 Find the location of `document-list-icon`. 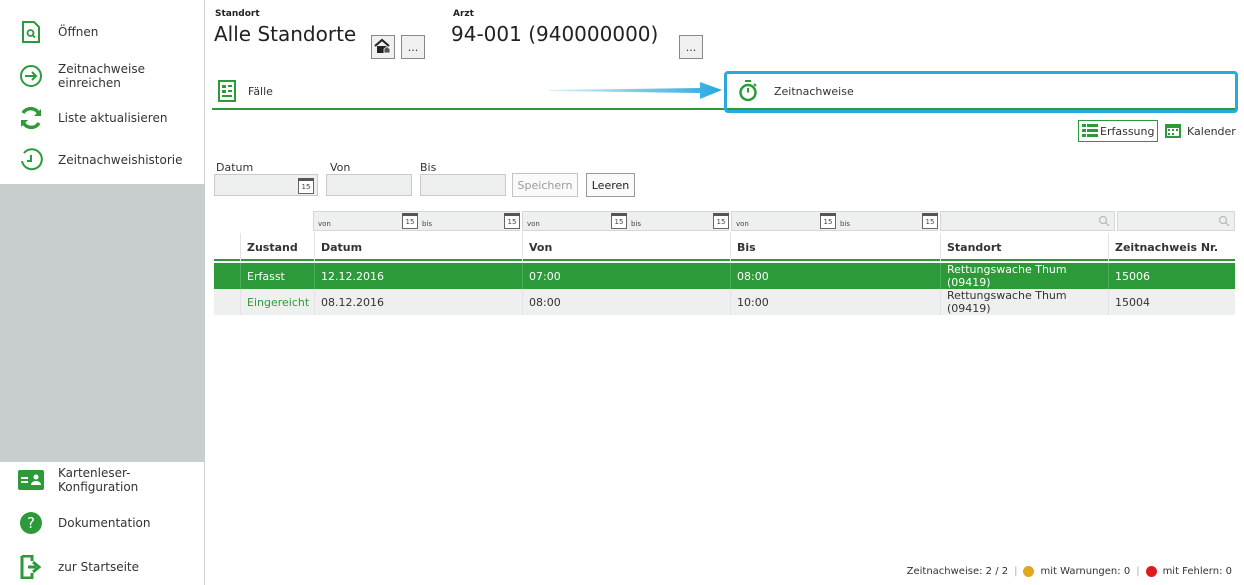

document-list-icon is located at coordinates (227, 91).